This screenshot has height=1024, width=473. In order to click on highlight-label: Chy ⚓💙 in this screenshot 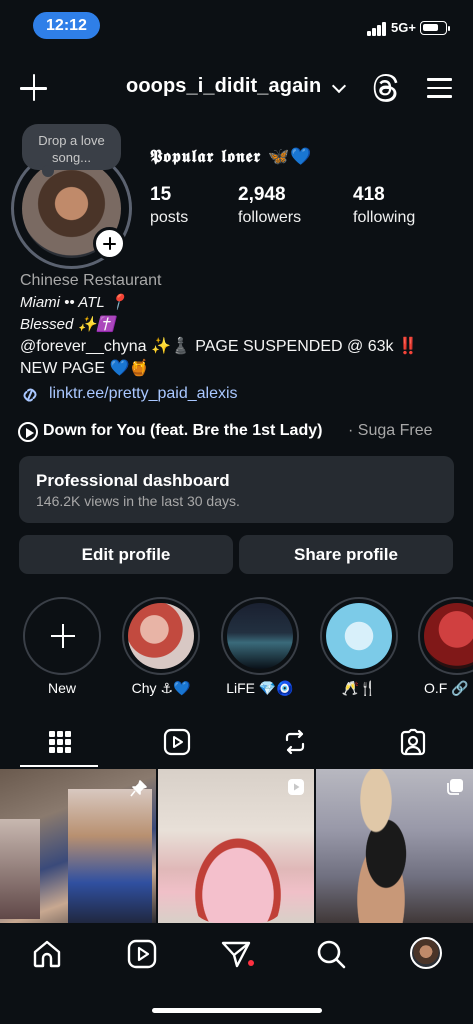, I will do `click(161, 688)`.